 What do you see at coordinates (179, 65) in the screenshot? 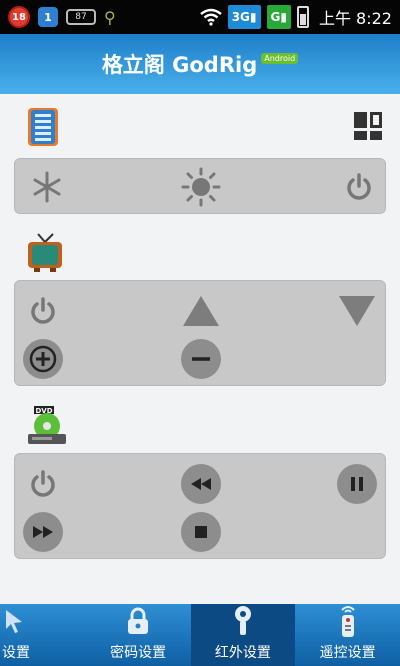
I see `app-title: 格立阁 GodRig` at bounding box center [179, 65].